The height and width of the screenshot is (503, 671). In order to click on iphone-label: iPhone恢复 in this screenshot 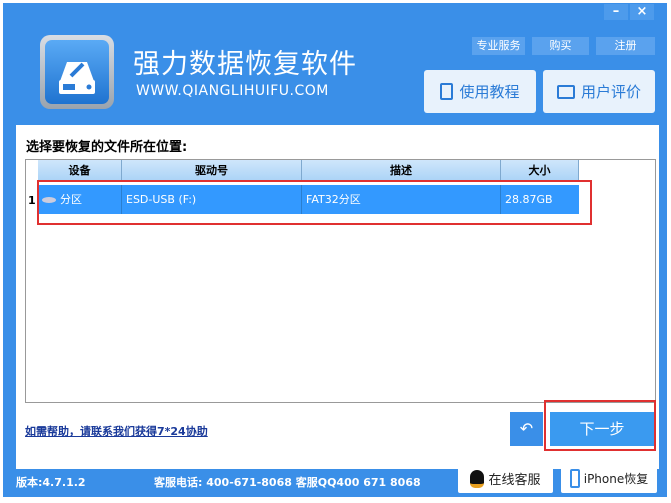, I will do `click(616, 479)`.